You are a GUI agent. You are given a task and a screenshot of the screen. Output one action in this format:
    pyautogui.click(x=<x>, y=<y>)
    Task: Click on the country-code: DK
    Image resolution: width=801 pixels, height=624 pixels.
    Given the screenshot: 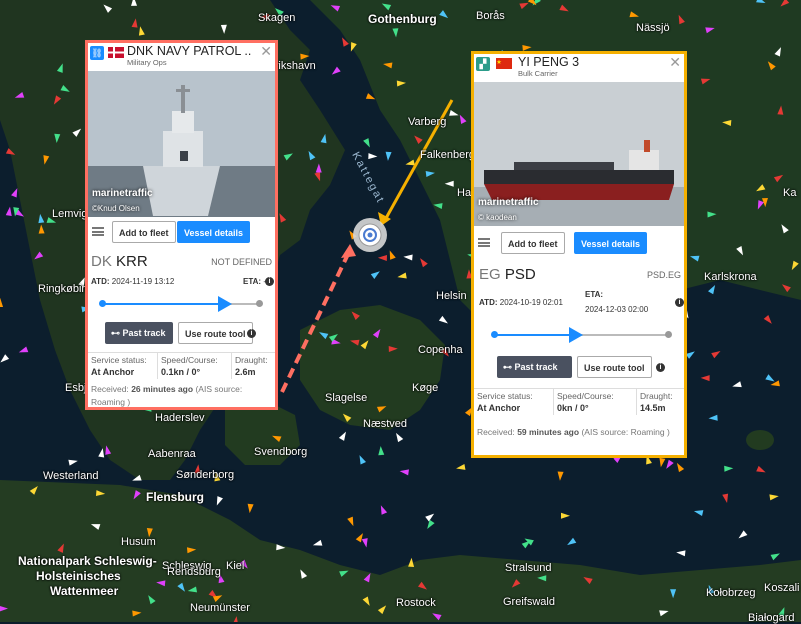 What is the action you would take?
    pyautogui.click(x=101, y=261)
    